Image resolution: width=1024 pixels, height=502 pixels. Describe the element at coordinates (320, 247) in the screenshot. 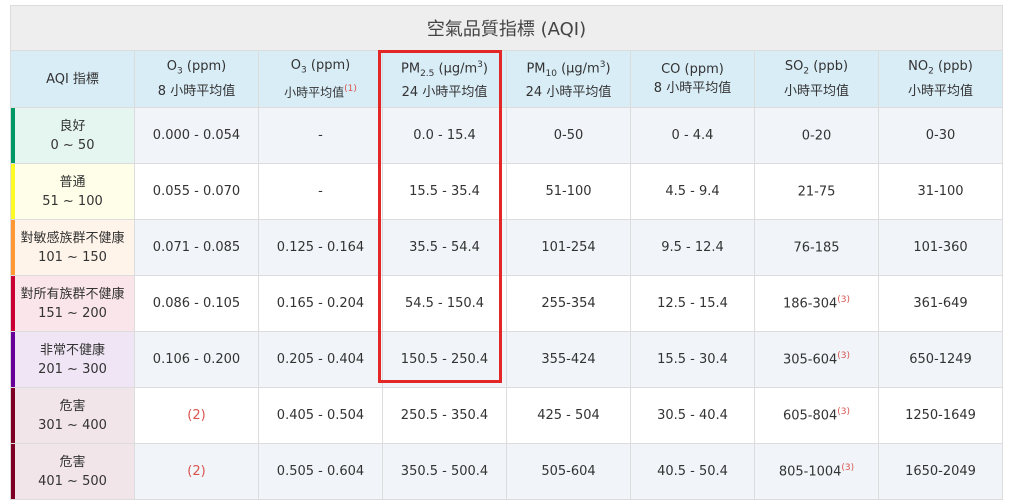

I see `cell-o3-1h: 0.125 - 0.164` at that location.